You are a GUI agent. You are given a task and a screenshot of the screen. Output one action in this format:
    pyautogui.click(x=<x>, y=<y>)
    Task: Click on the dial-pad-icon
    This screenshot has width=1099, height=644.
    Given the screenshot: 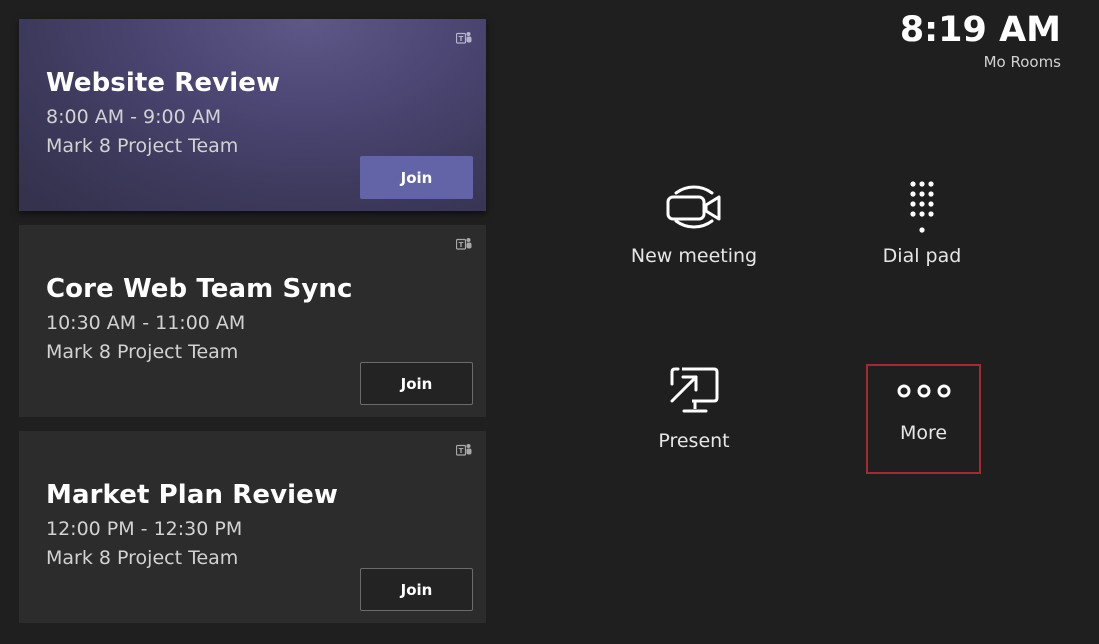 What is the action you would take?
    pyautogui.click(x=922, y=207)
    